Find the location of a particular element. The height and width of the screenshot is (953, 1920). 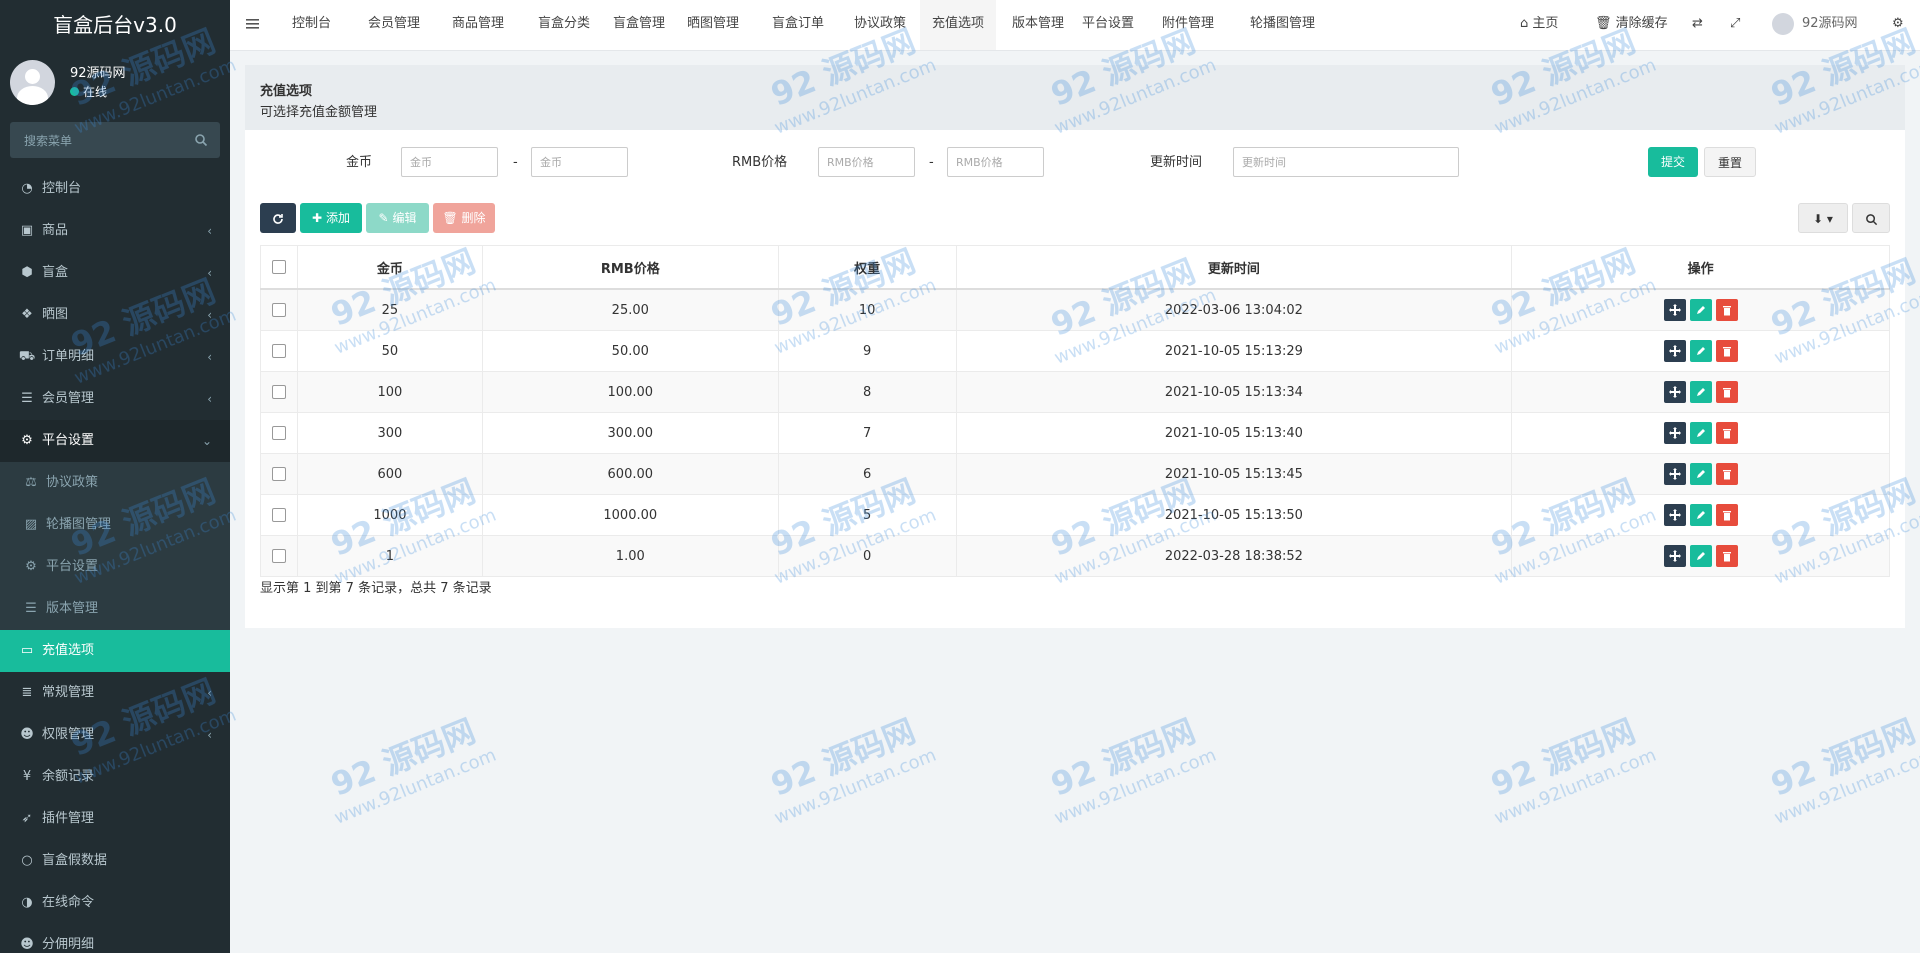

top-tab: 充值选项 is located at coordinates (958, 25).